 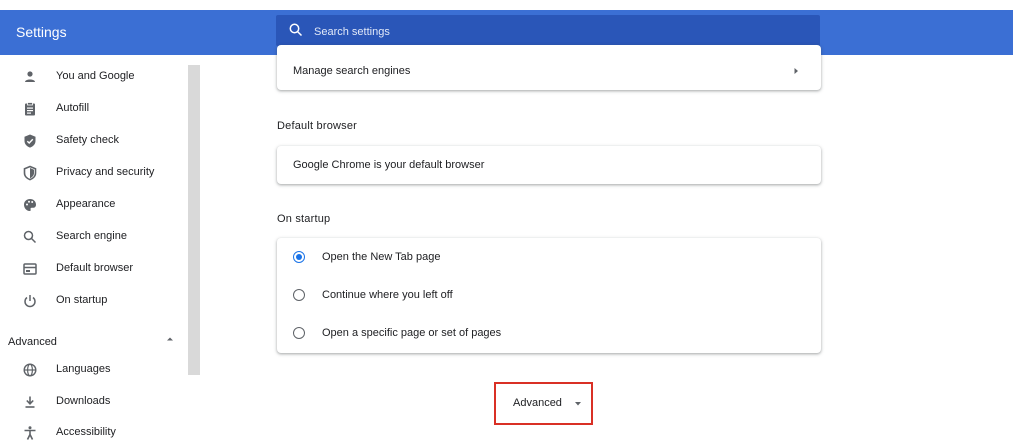 I want to click on sidebar-item-appearance: Appearance, so click(x=93, y=205).